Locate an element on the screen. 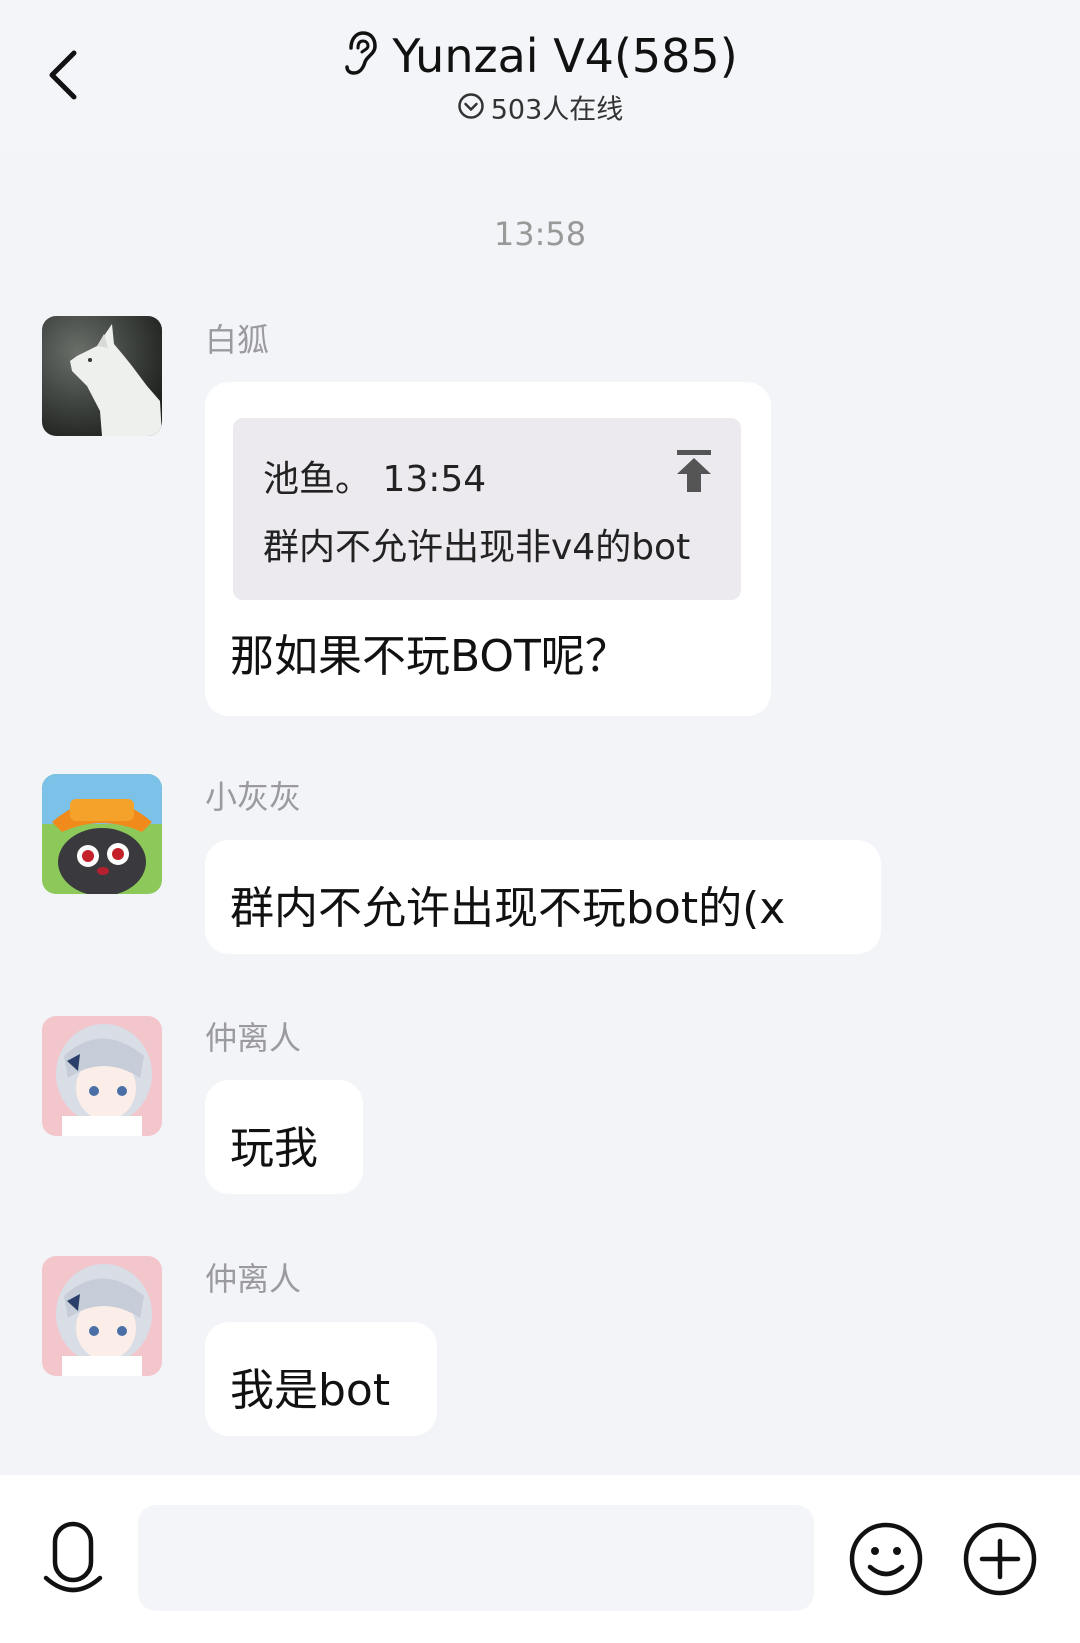 The height and width of the screenshot is (1643, 1080). emoji-button is located at coordinates (886, 1561).